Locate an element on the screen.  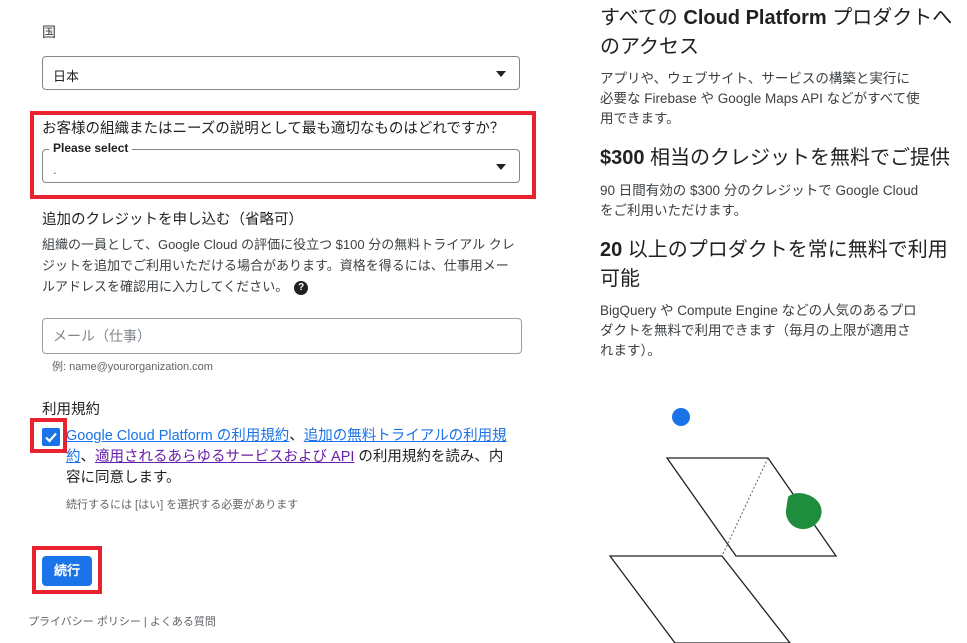
org-select-value: . is located at coordinates (55, 169).